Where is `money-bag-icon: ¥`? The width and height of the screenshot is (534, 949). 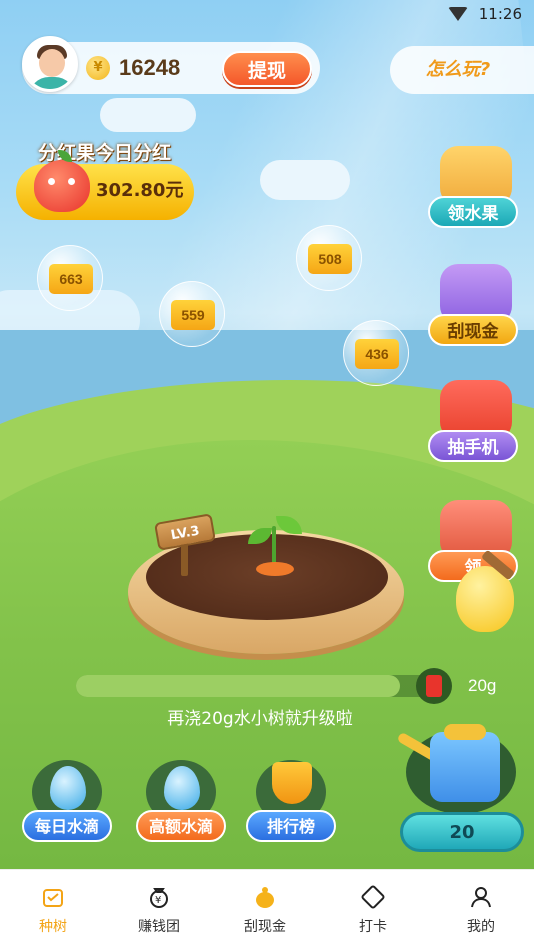 money-bag-icon: ¥ is located at coordinates (159, 898).